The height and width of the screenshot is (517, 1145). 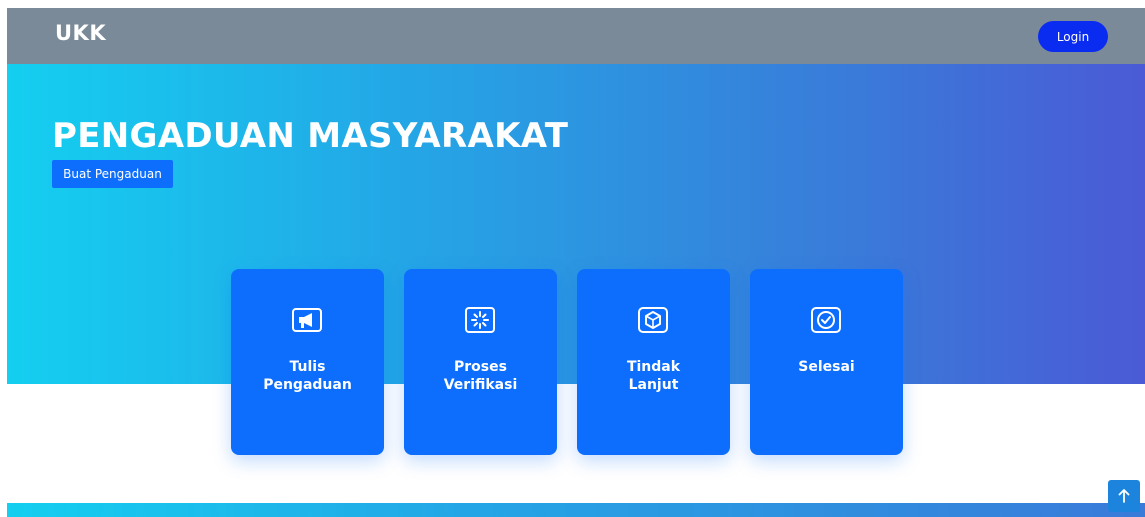 I want to click on card-proses-verifikasi: Proses Verifikasi, so click(x=480, y=362).